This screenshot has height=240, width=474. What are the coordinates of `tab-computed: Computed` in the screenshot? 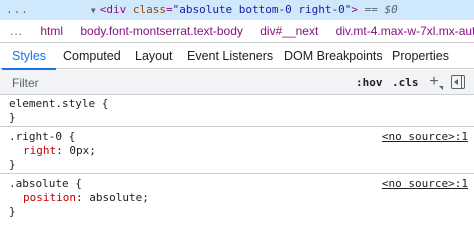 It's located at (92, 56).